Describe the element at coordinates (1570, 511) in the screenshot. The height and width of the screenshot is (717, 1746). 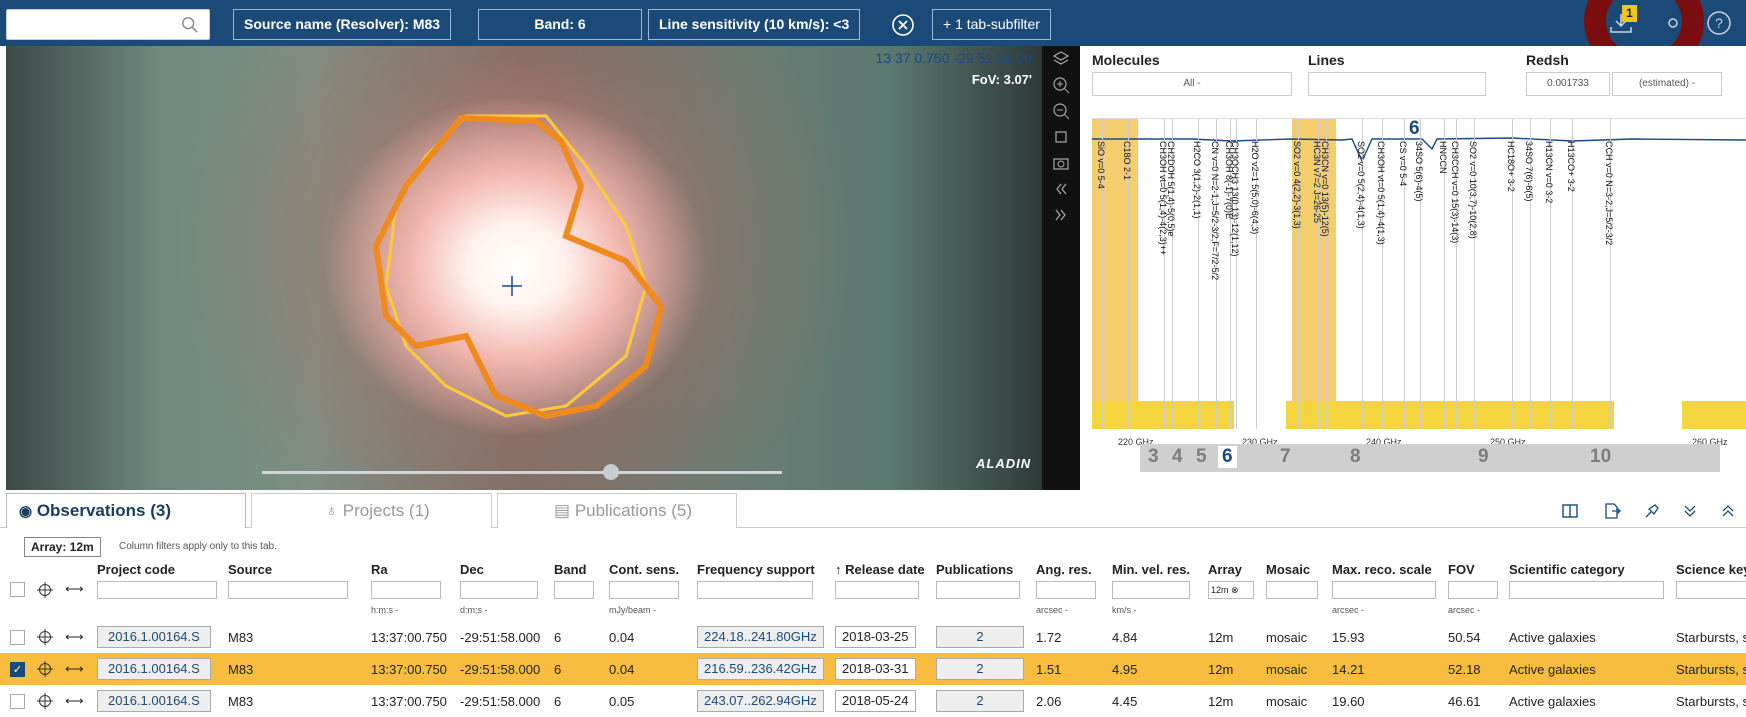
I see `columns-icon` at that location.